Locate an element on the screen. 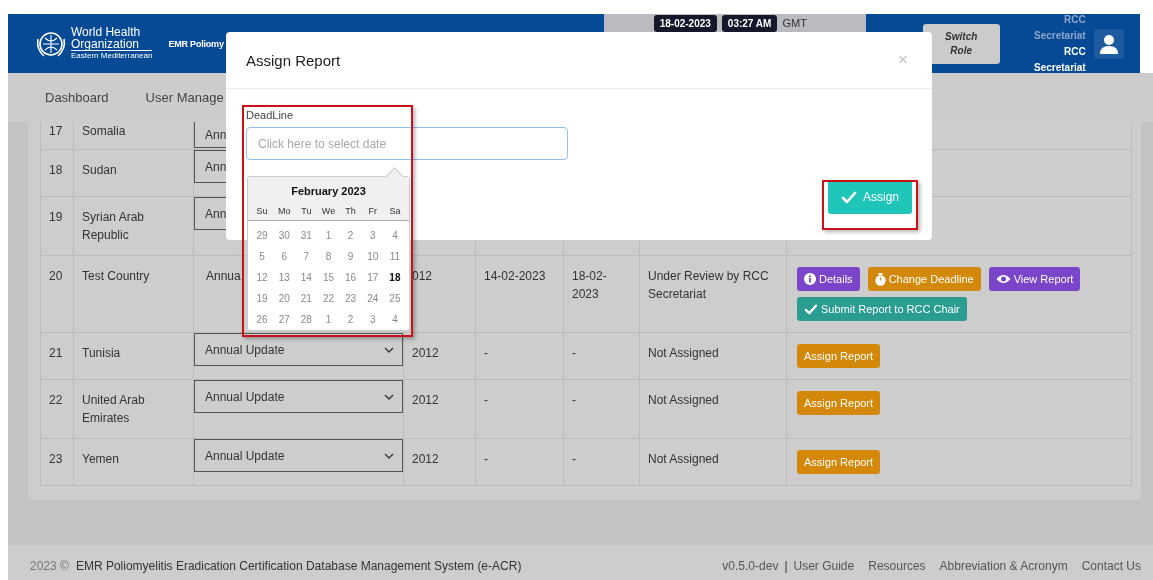 The height and width of the screenshot is (580, 1153). table-cell: Under Review by RCC Secretariat is located at coordinates (713, 294).